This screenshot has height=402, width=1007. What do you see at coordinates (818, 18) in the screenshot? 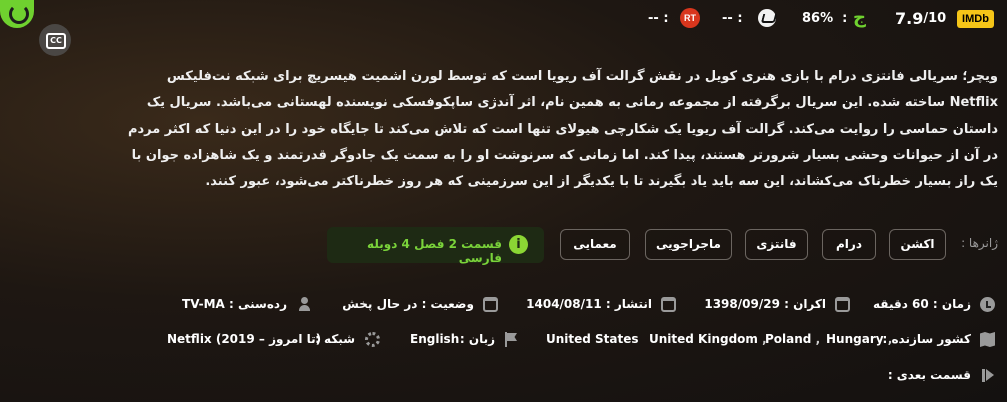
I see `zoomg-value: 86%` at bounding box center [818, 18].